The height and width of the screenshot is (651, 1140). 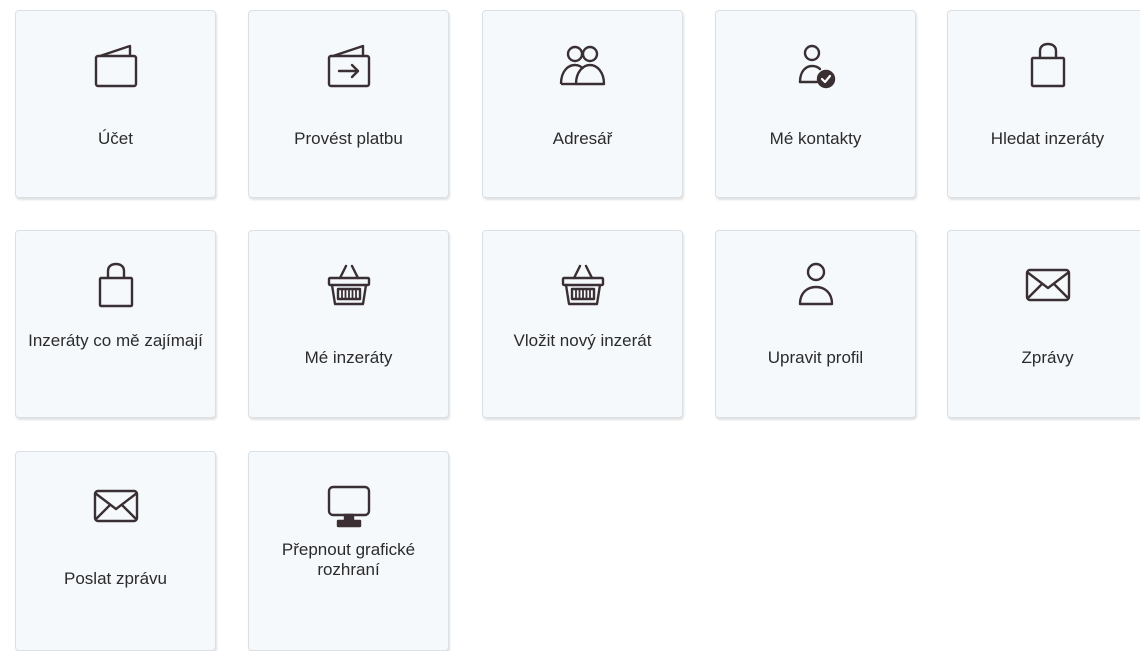 I want to click on payment-icon, so click(x=349, y=66).